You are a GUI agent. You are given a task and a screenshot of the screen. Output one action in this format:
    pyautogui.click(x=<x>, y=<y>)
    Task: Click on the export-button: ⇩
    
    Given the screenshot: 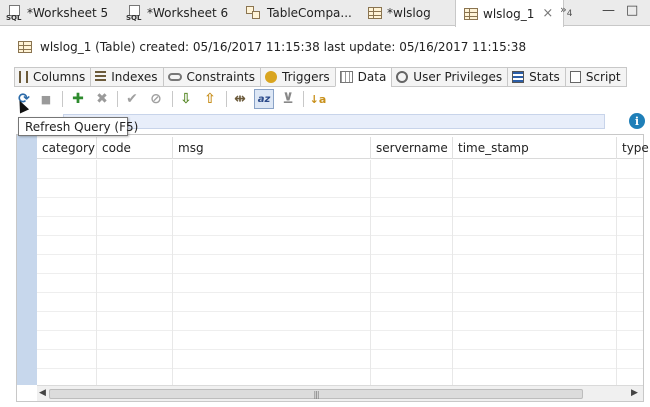 What is the action you would take?
    pyautogui.click(x=186, y=99)
    